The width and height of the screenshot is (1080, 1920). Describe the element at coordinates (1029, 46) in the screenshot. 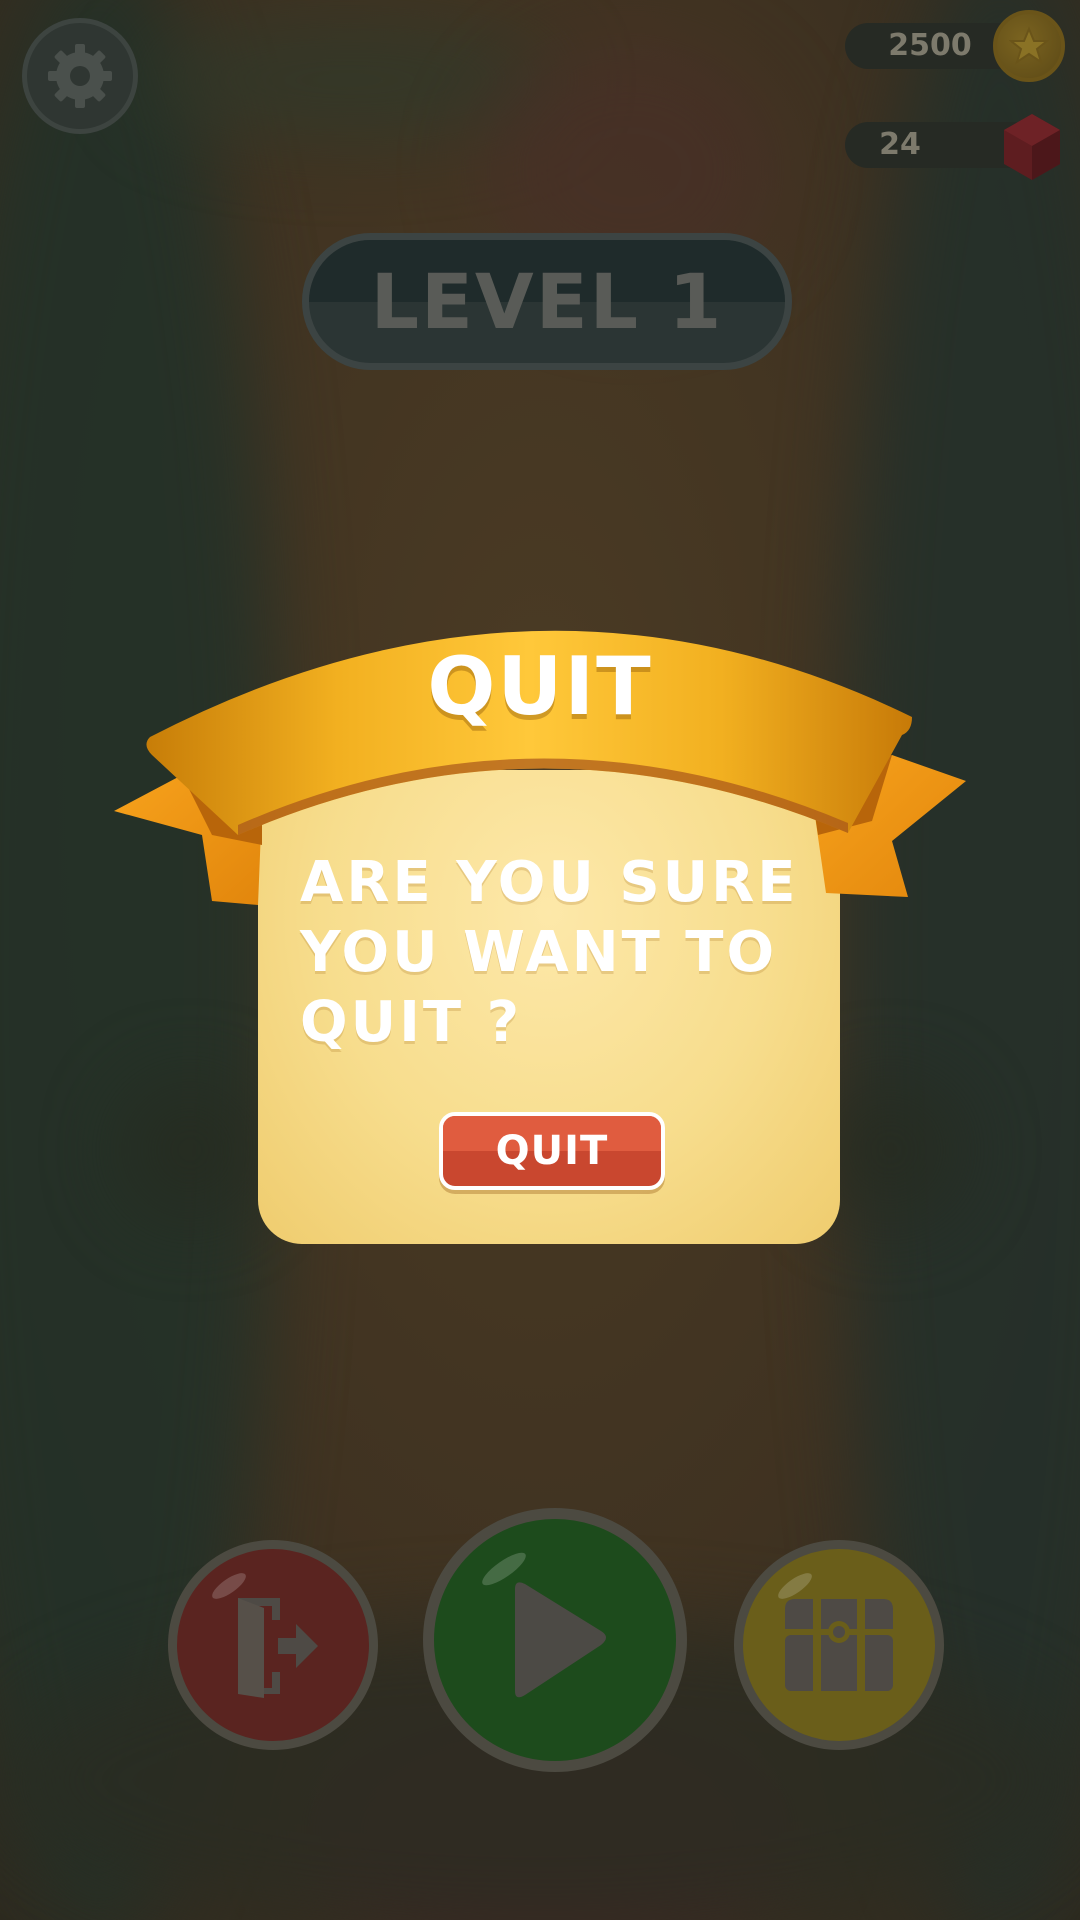

I see `star-coin-icon` at that location.